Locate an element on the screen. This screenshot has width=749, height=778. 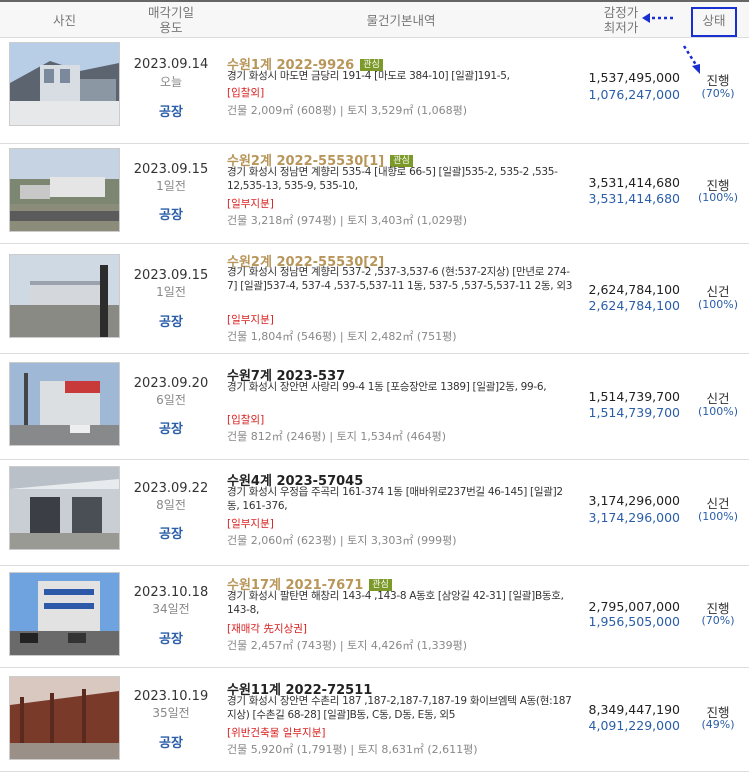
minimum-price: 1,956,505,000 is located at coordinates (634, 621).